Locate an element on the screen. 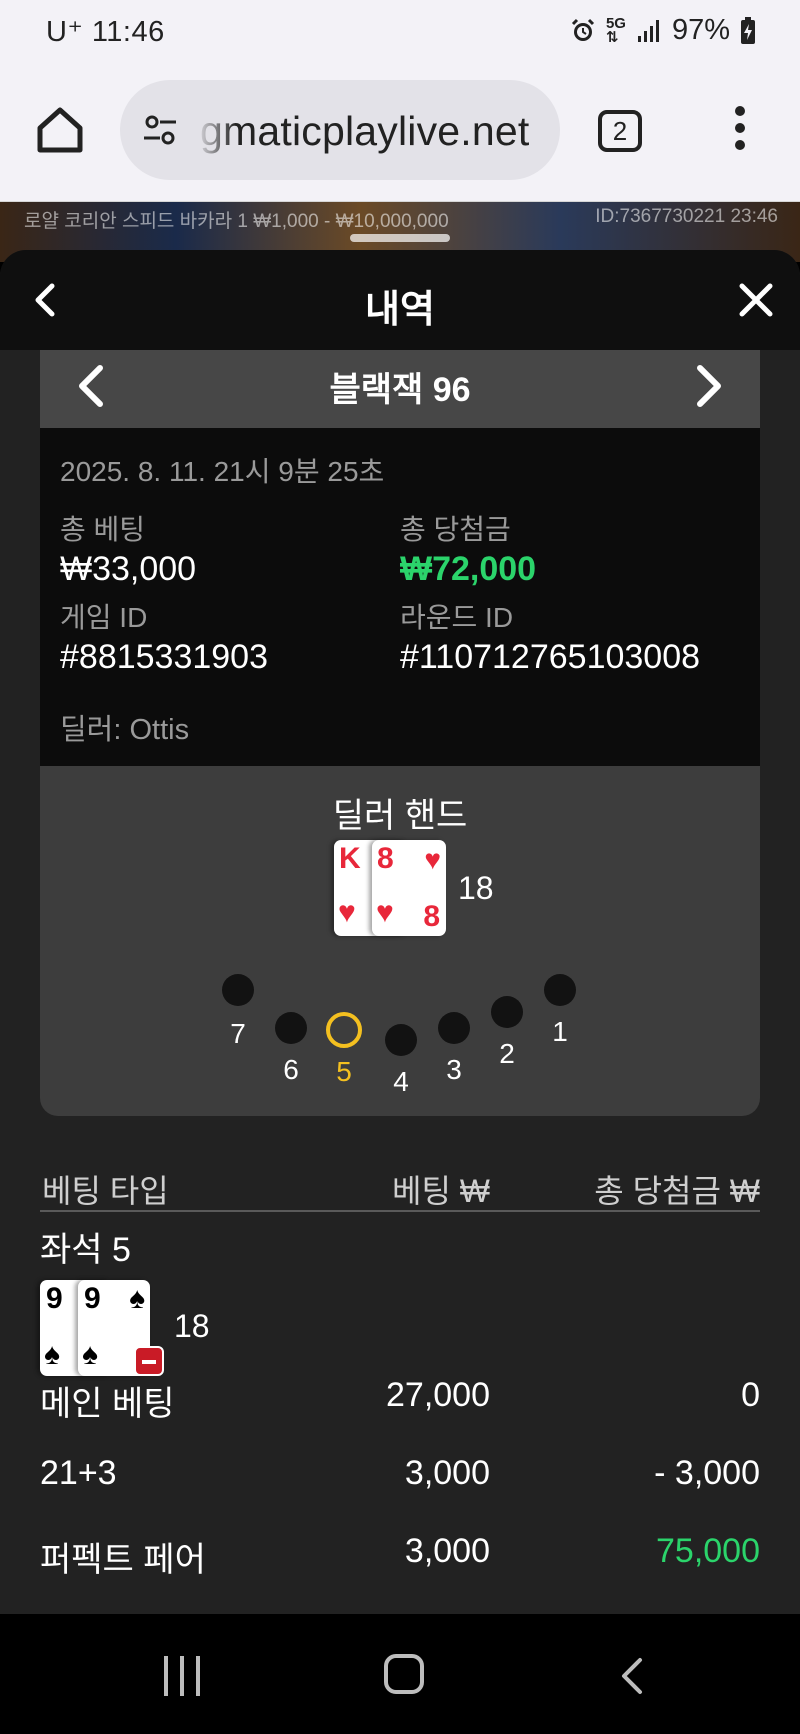 The image size is (800, 1734). battery-text: 97% is located at coordinates (700, 30).